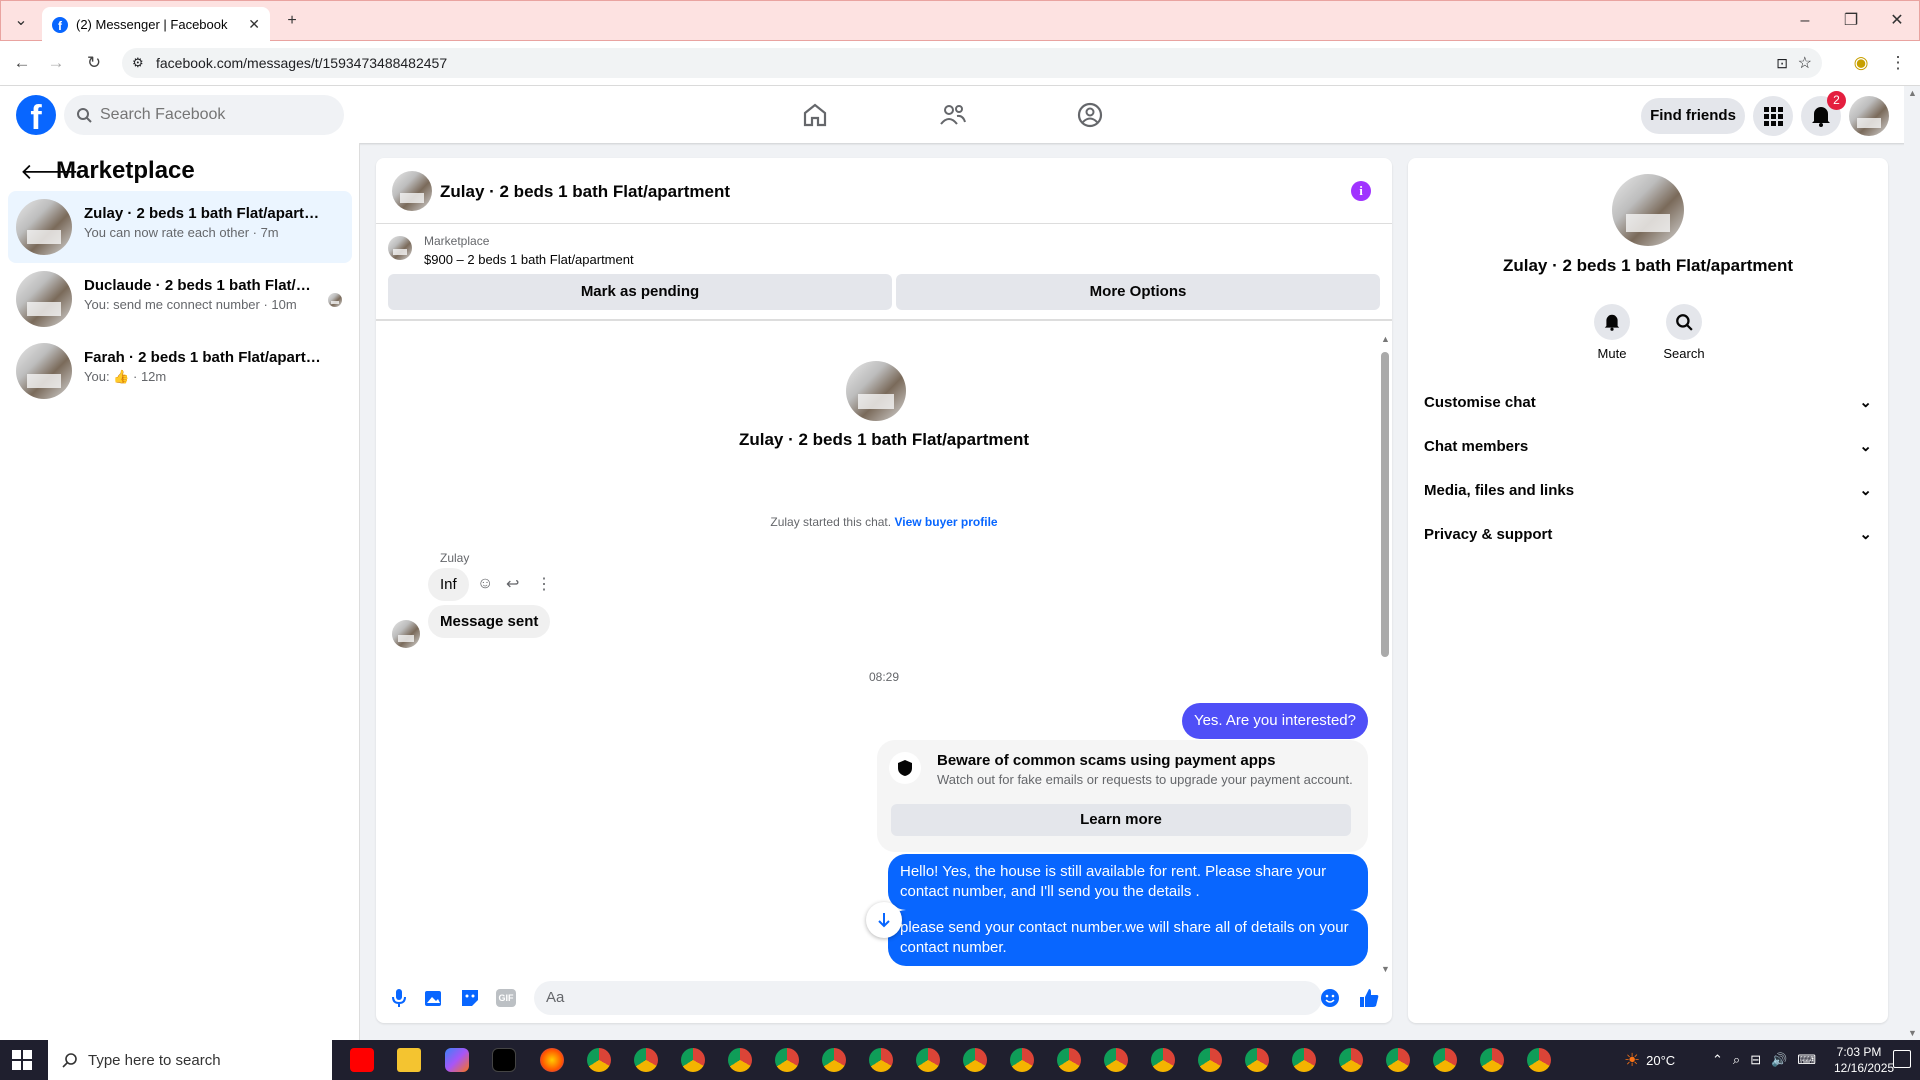 The height and width of the screenshot is (1080, 1920). I want to click on friends-icon, so click(953, 115).